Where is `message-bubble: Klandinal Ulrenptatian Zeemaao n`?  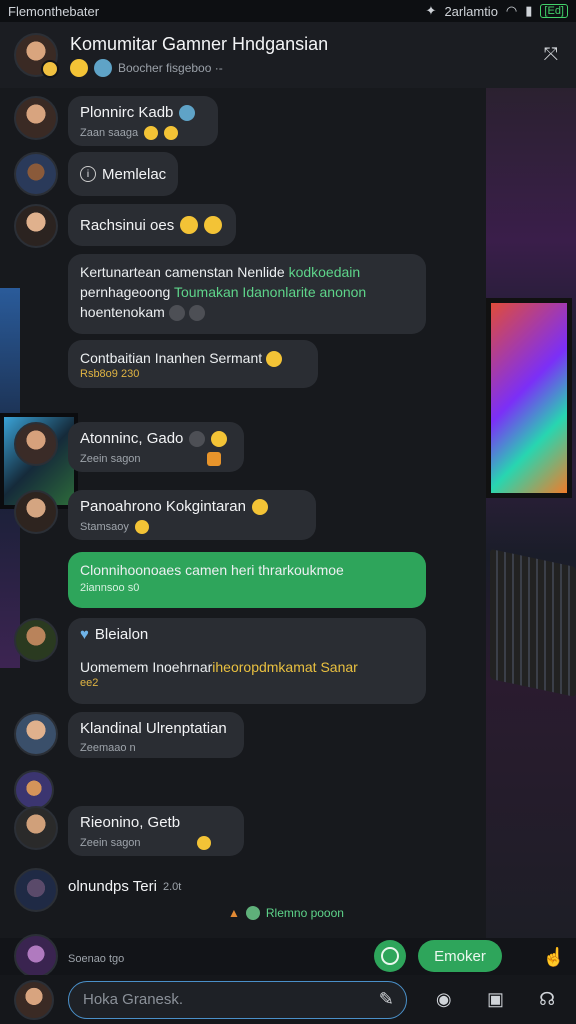 message-bubble: Klandinal Ulrenptatian Zeemaao n is located at coordinates (156, 735).